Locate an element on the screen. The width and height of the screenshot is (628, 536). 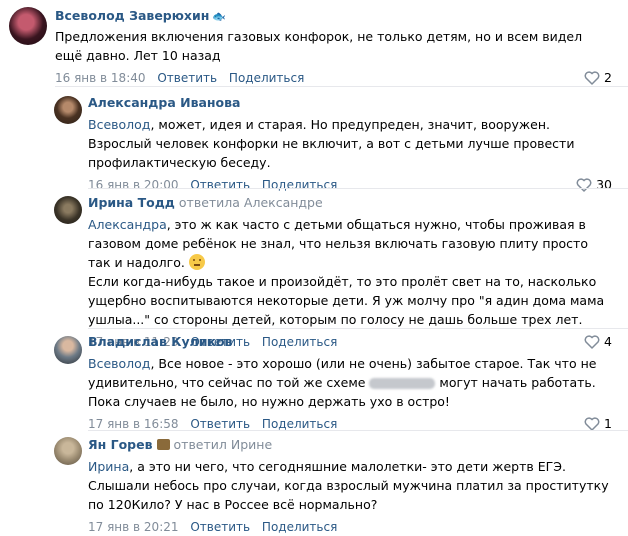
blurred-text is located at coordinates (402, 383).